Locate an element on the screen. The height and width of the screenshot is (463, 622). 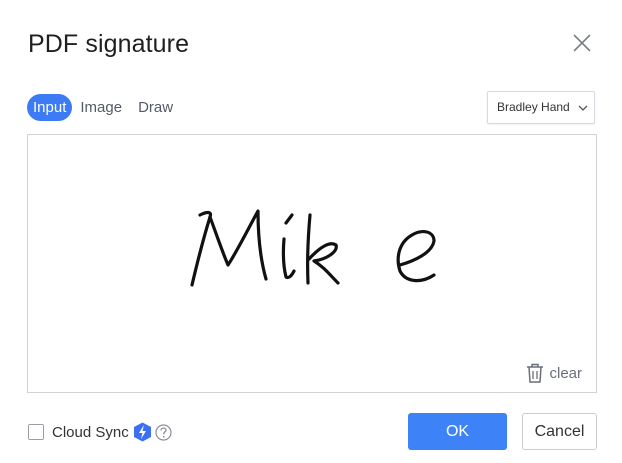
clear-label: clear is located at coordinates (565, 373).